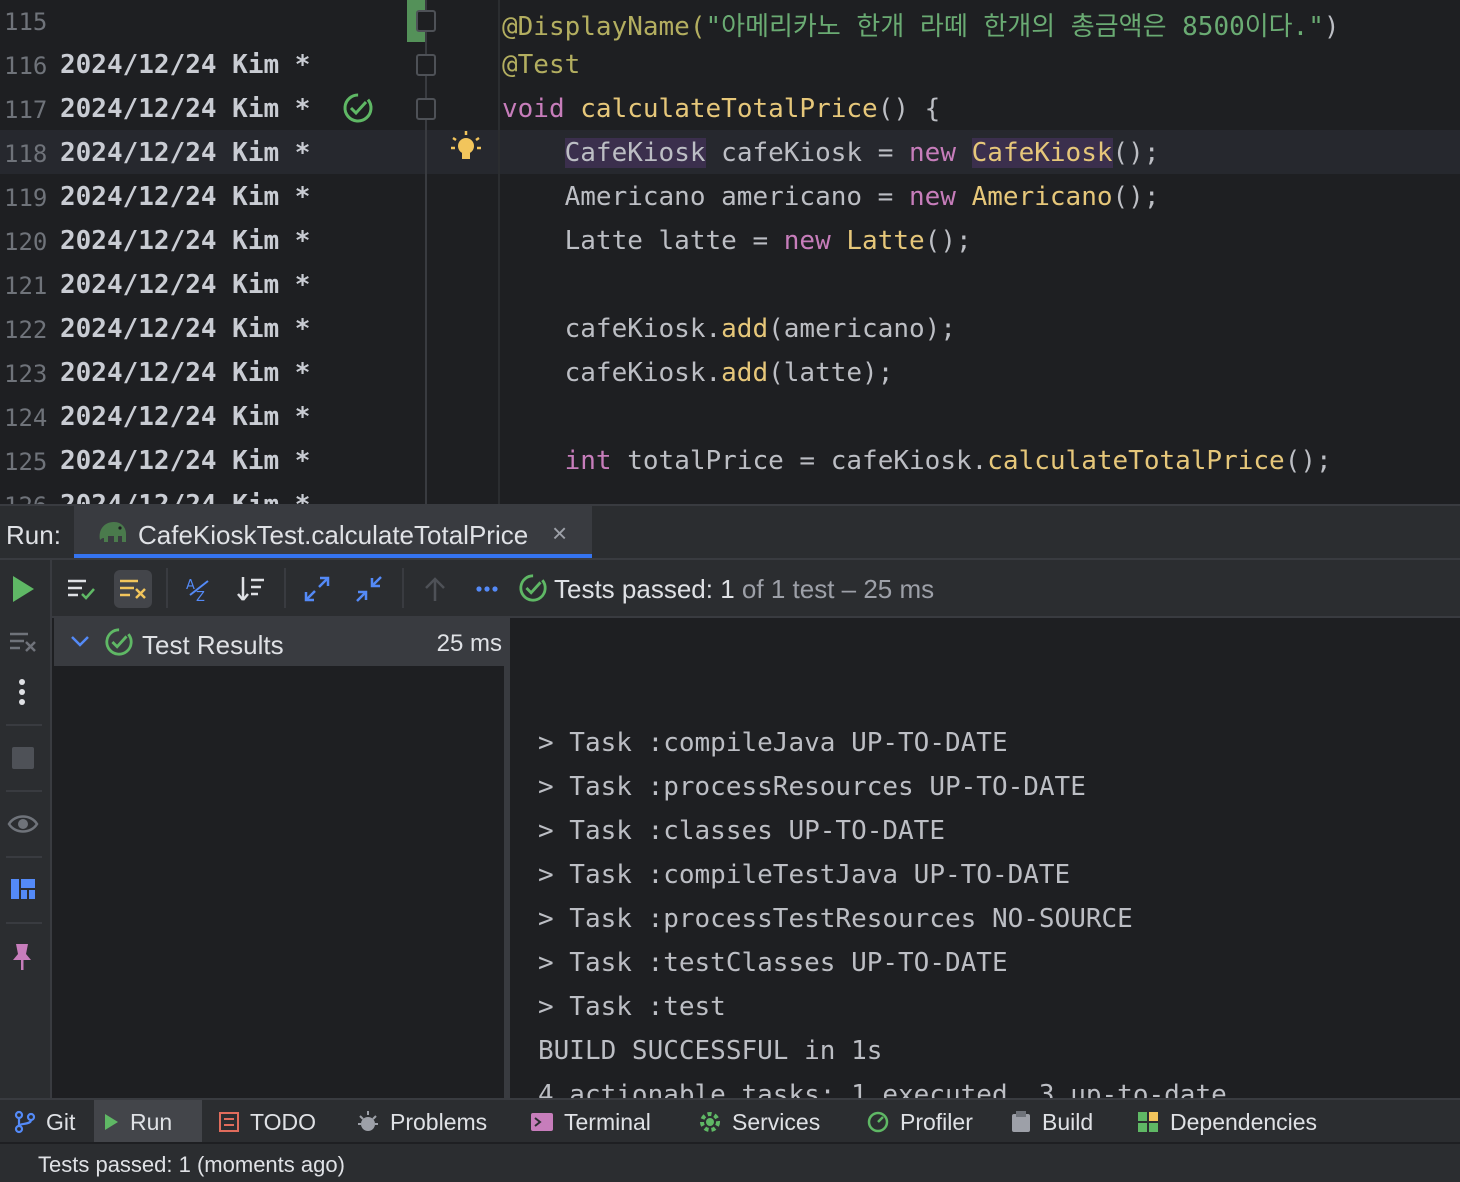 The height and width of the screenshot is (1182, 1460). What do you see at coordinates (835, 919) in the screenshot?
I see `console-line: > Task :processTestResources NO-SOURCE` at bounding box center [835, 919].